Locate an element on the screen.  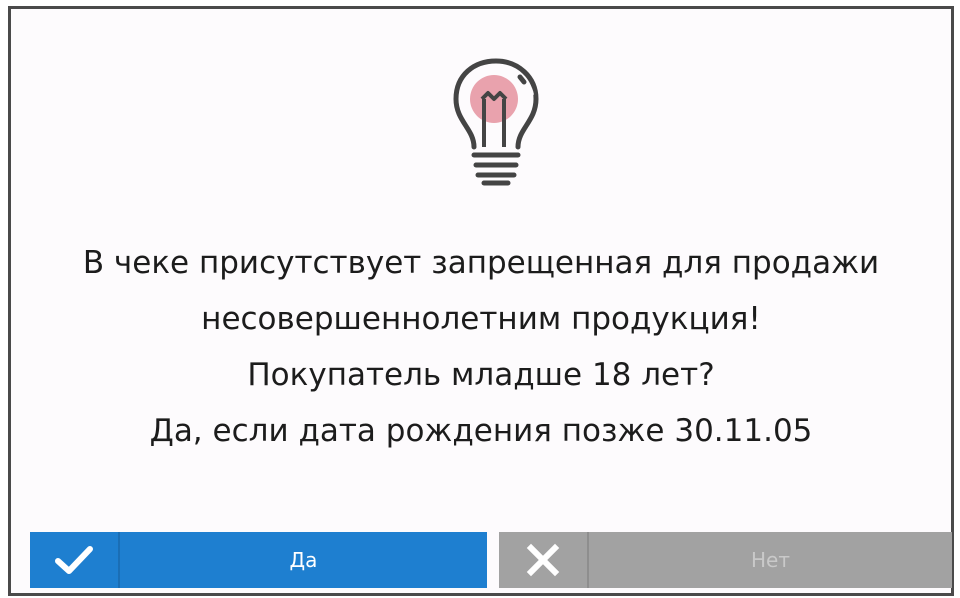
message-line: несовершеннолетним продукция! is located at coordinates (481, 319).